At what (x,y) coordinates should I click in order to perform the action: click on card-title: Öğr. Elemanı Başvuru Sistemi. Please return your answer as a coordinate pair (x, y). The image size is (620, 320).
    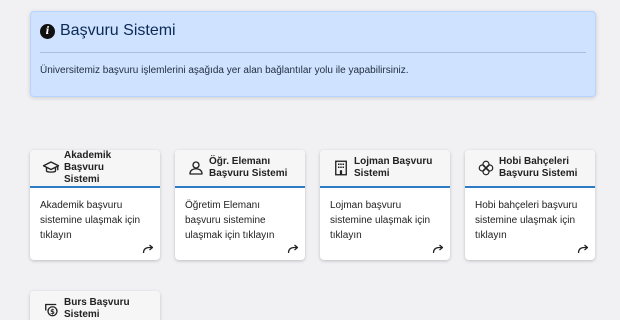
    Looking at the image, I should click on (248, 168).